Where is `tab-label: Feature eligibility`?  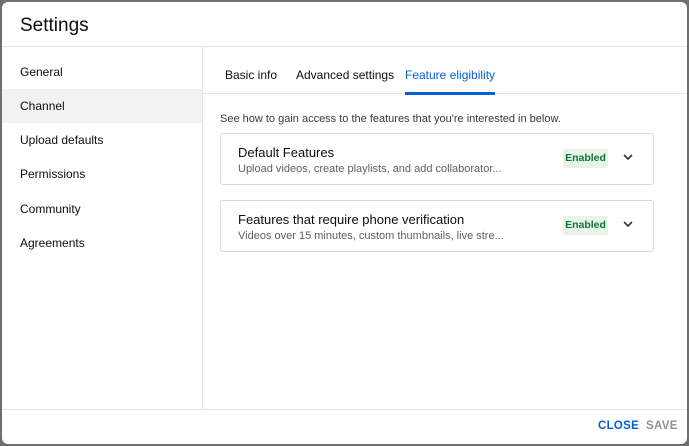
tab-label: Feature eligibility is located at coordinates (450, 75).